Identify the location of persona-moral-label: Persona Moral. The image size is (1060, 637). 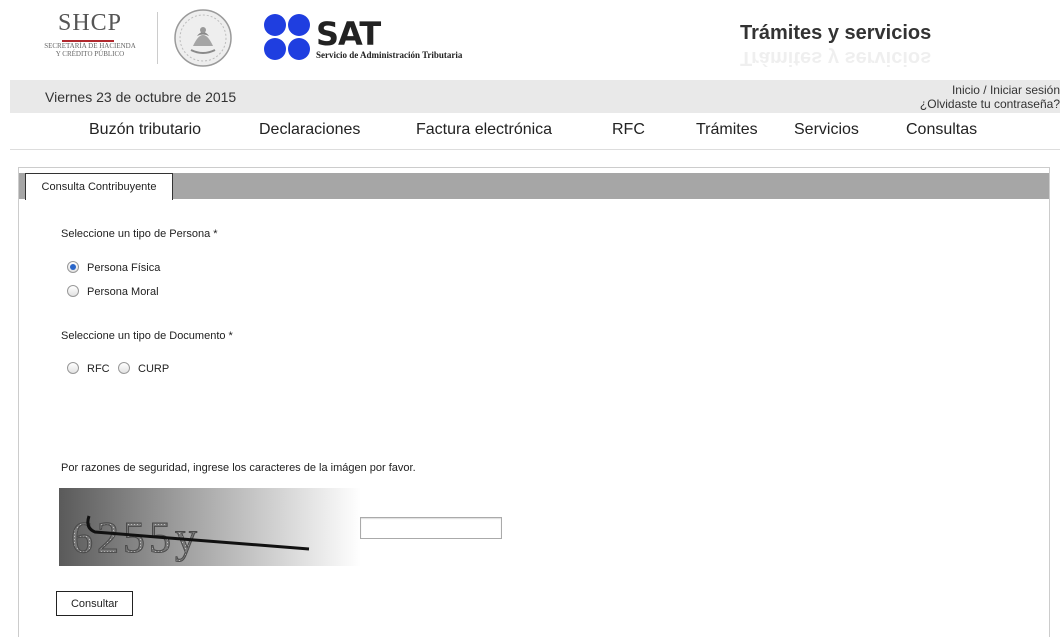
(123, 292).